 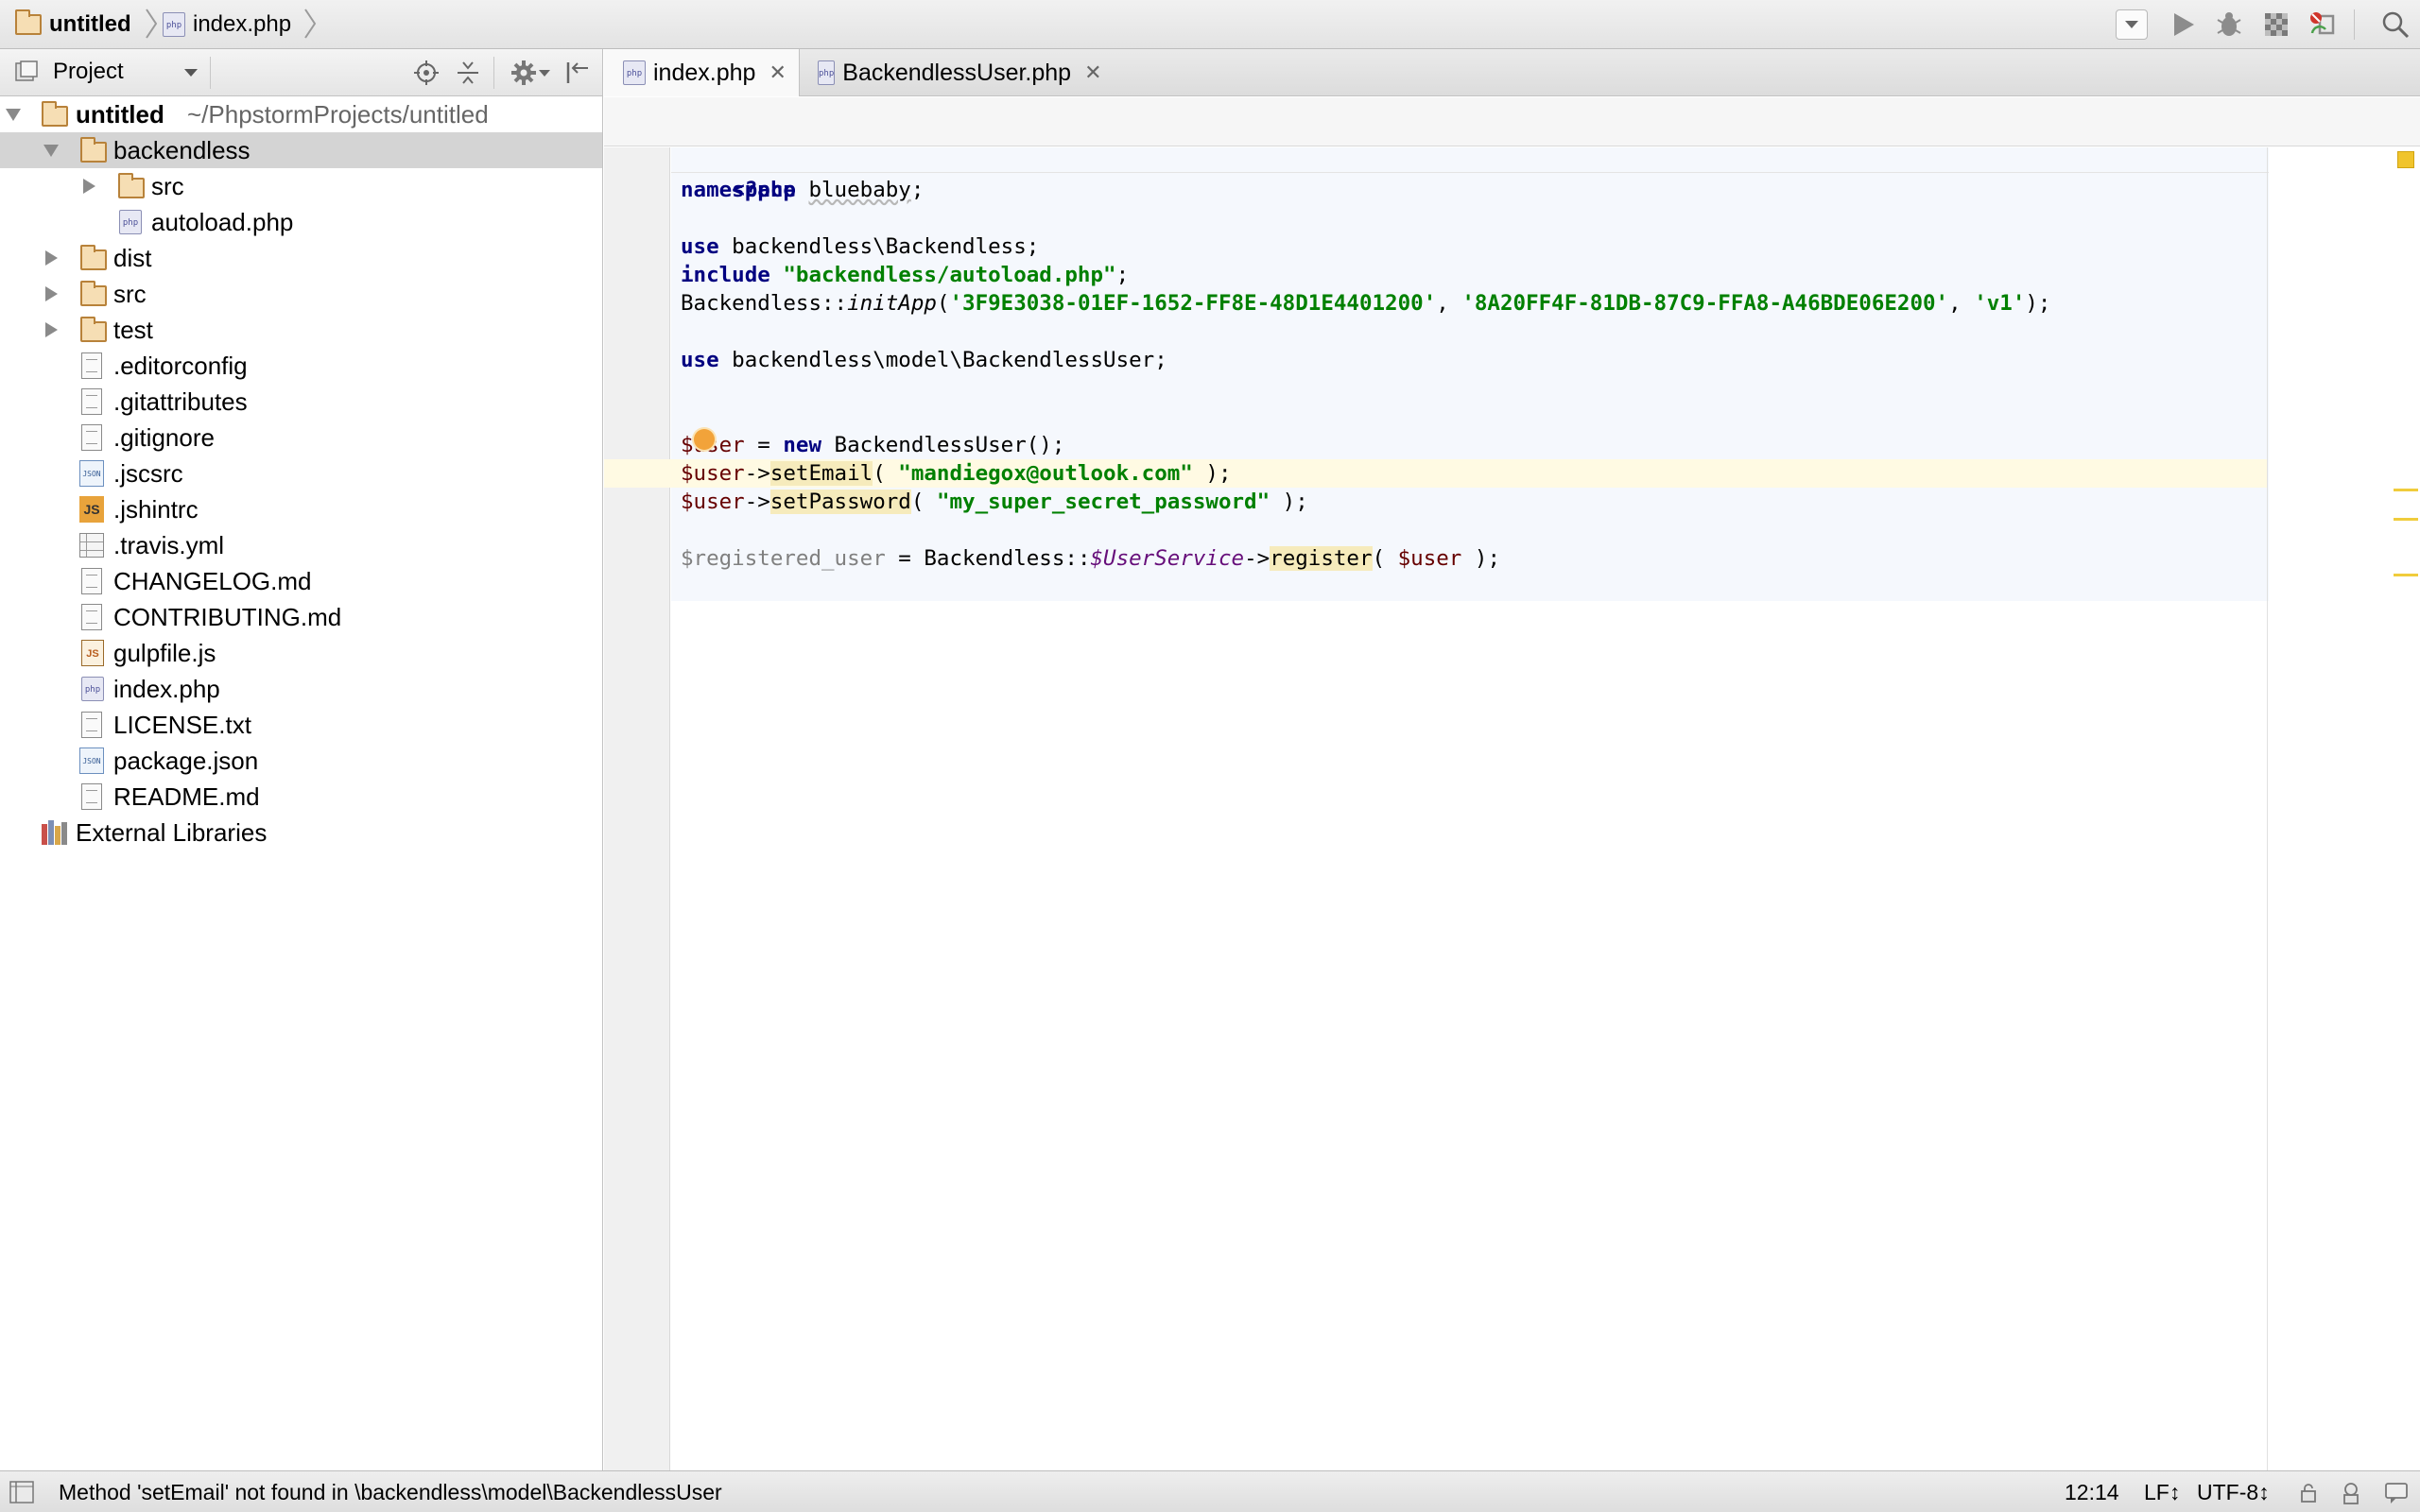 I want to click on tree-item-travis-yml: .travis.yml, so click(x=301, y=545).